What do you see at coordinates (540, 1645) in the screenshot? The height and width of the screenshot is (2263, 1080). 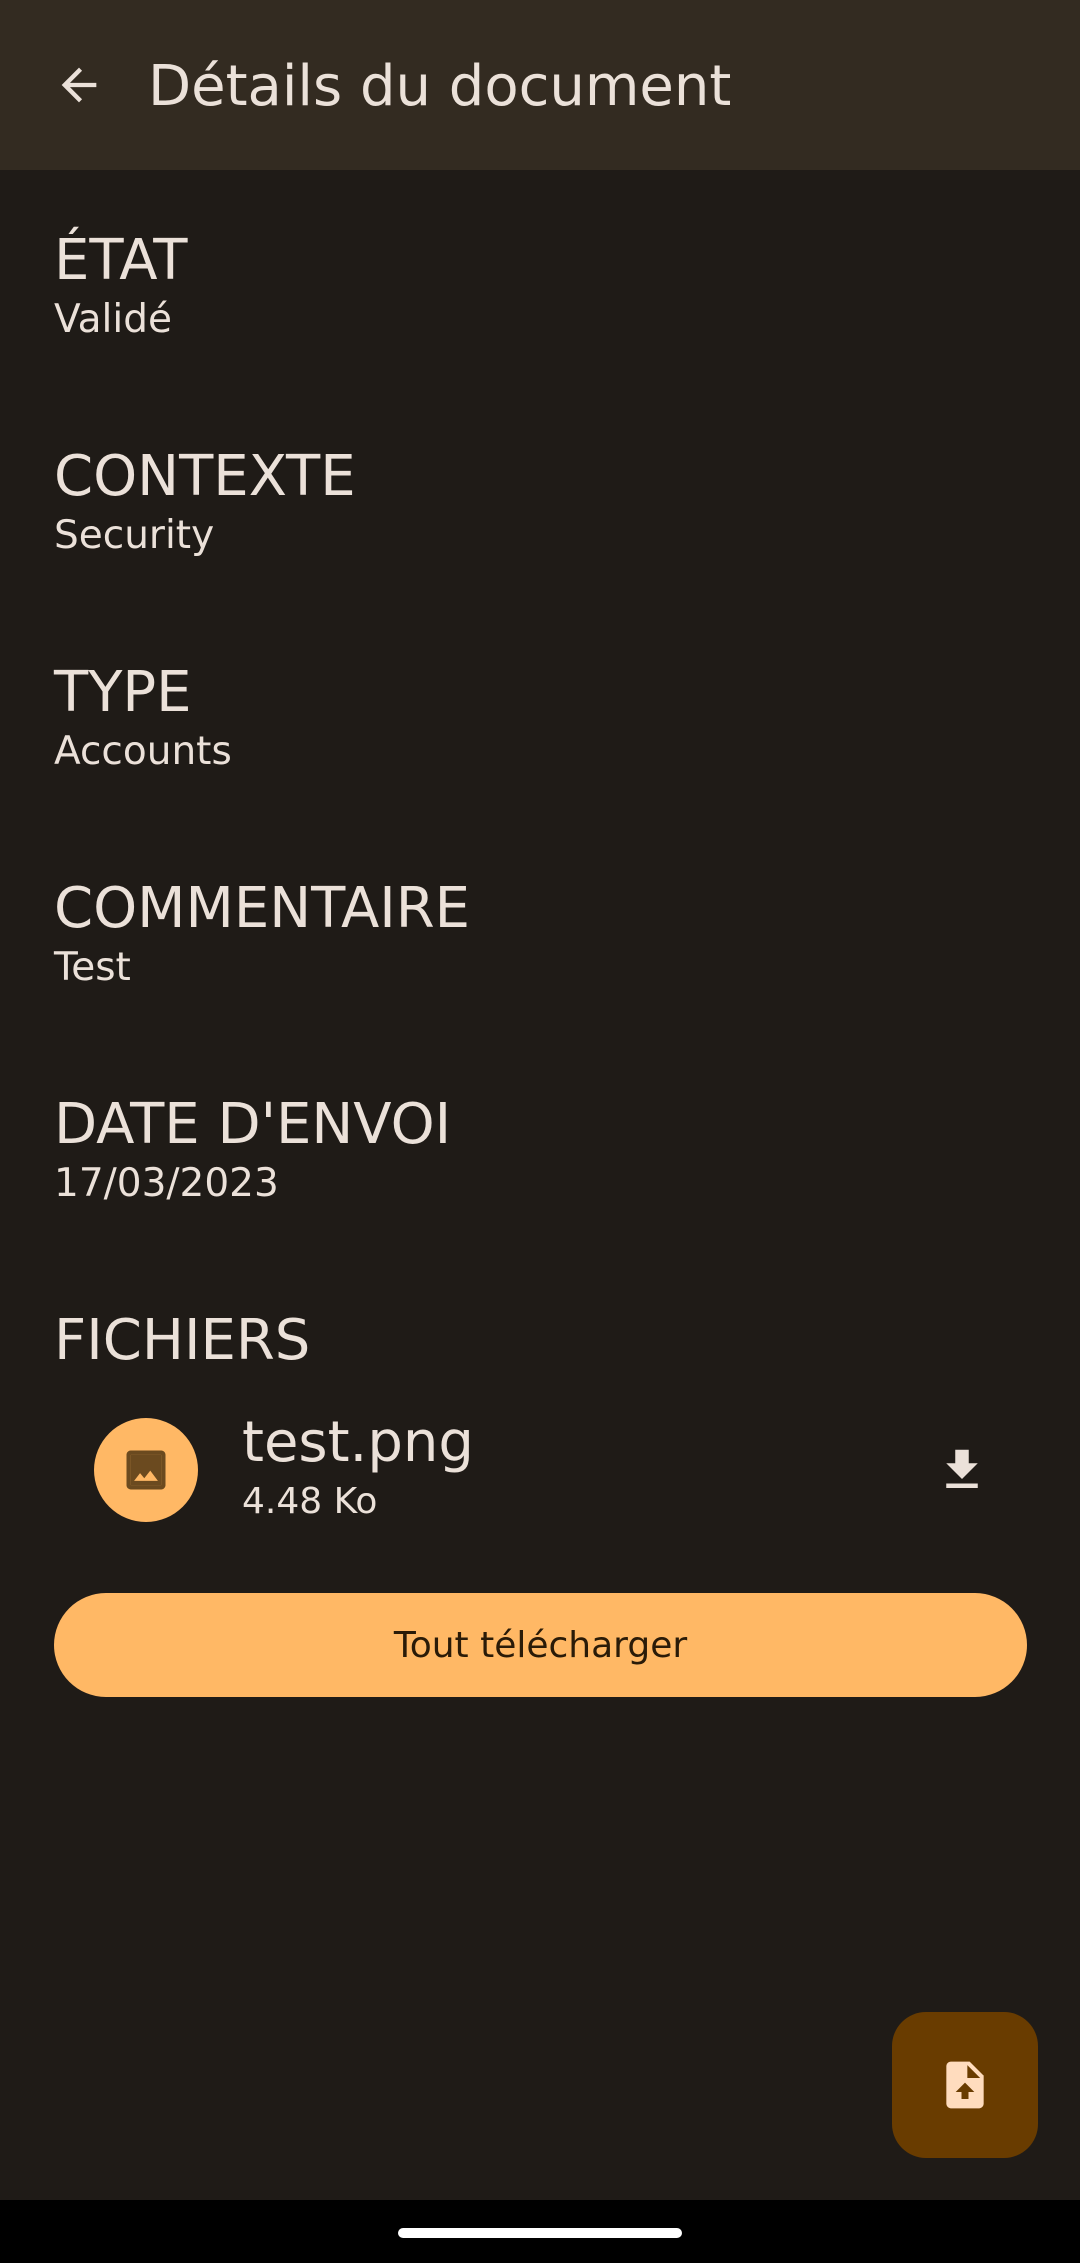 I see `download-all-button: Tout télécharger` at bounding box center [540, 1645].